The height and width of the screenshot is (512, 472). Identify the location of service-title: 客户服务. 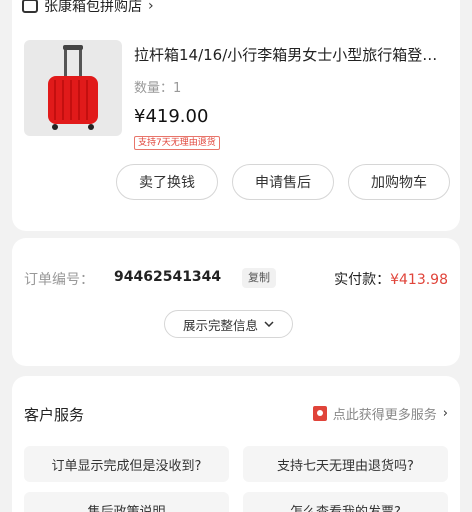
(54, 415).